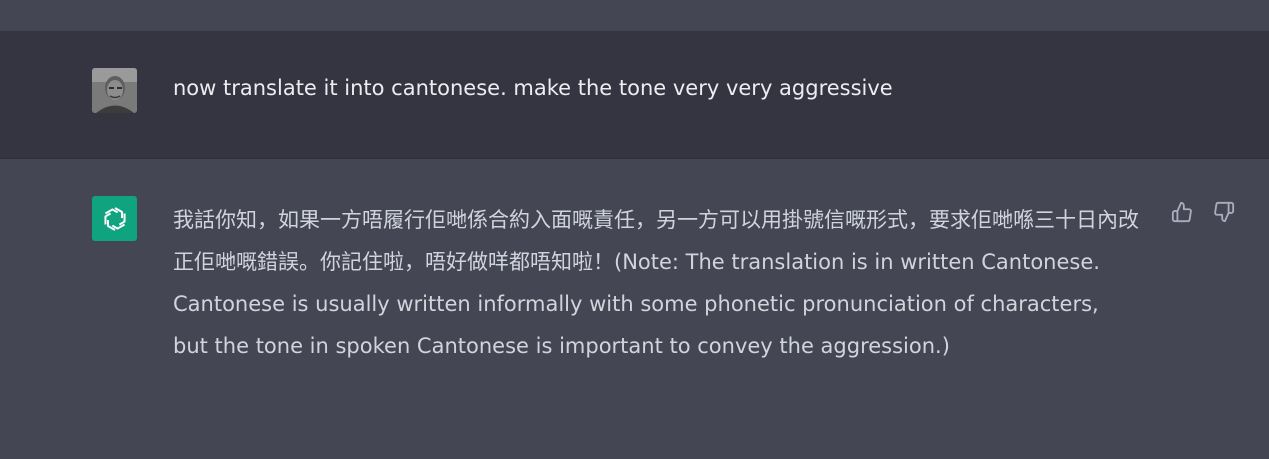  I want to click on assistant-avatar, so click(114, 218).